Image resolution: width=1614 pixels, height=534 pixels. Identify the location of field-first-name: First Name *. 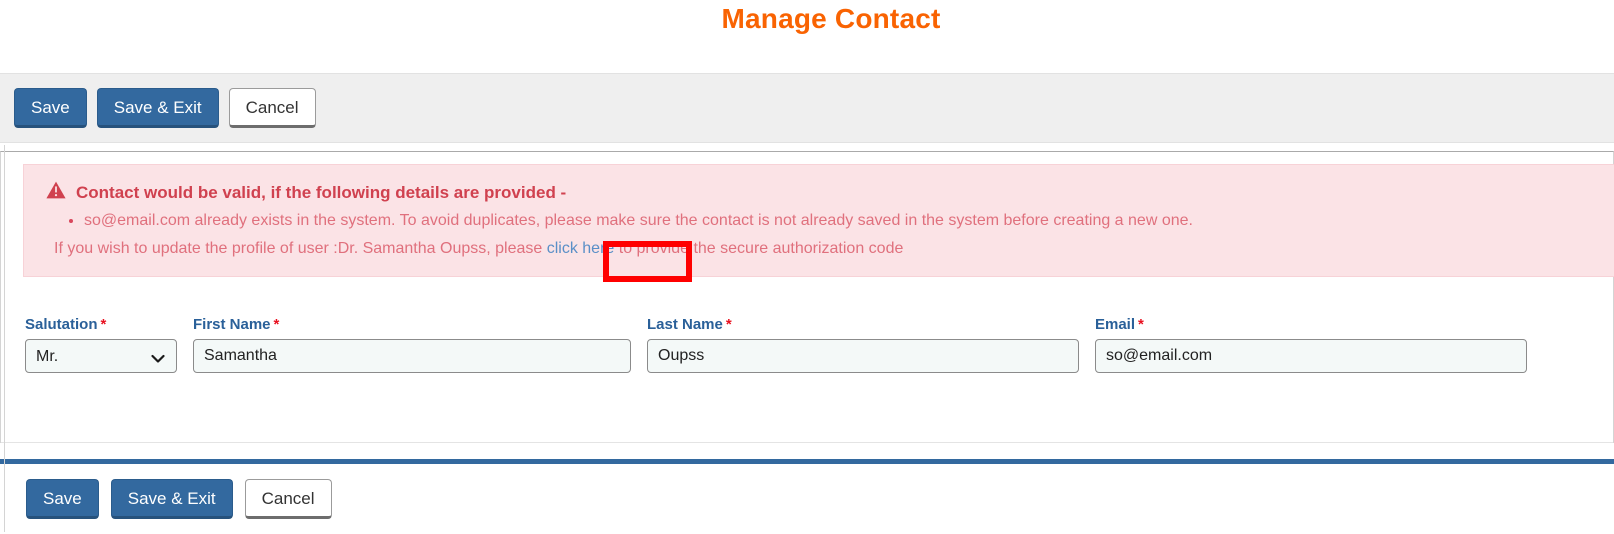
(412, 345).